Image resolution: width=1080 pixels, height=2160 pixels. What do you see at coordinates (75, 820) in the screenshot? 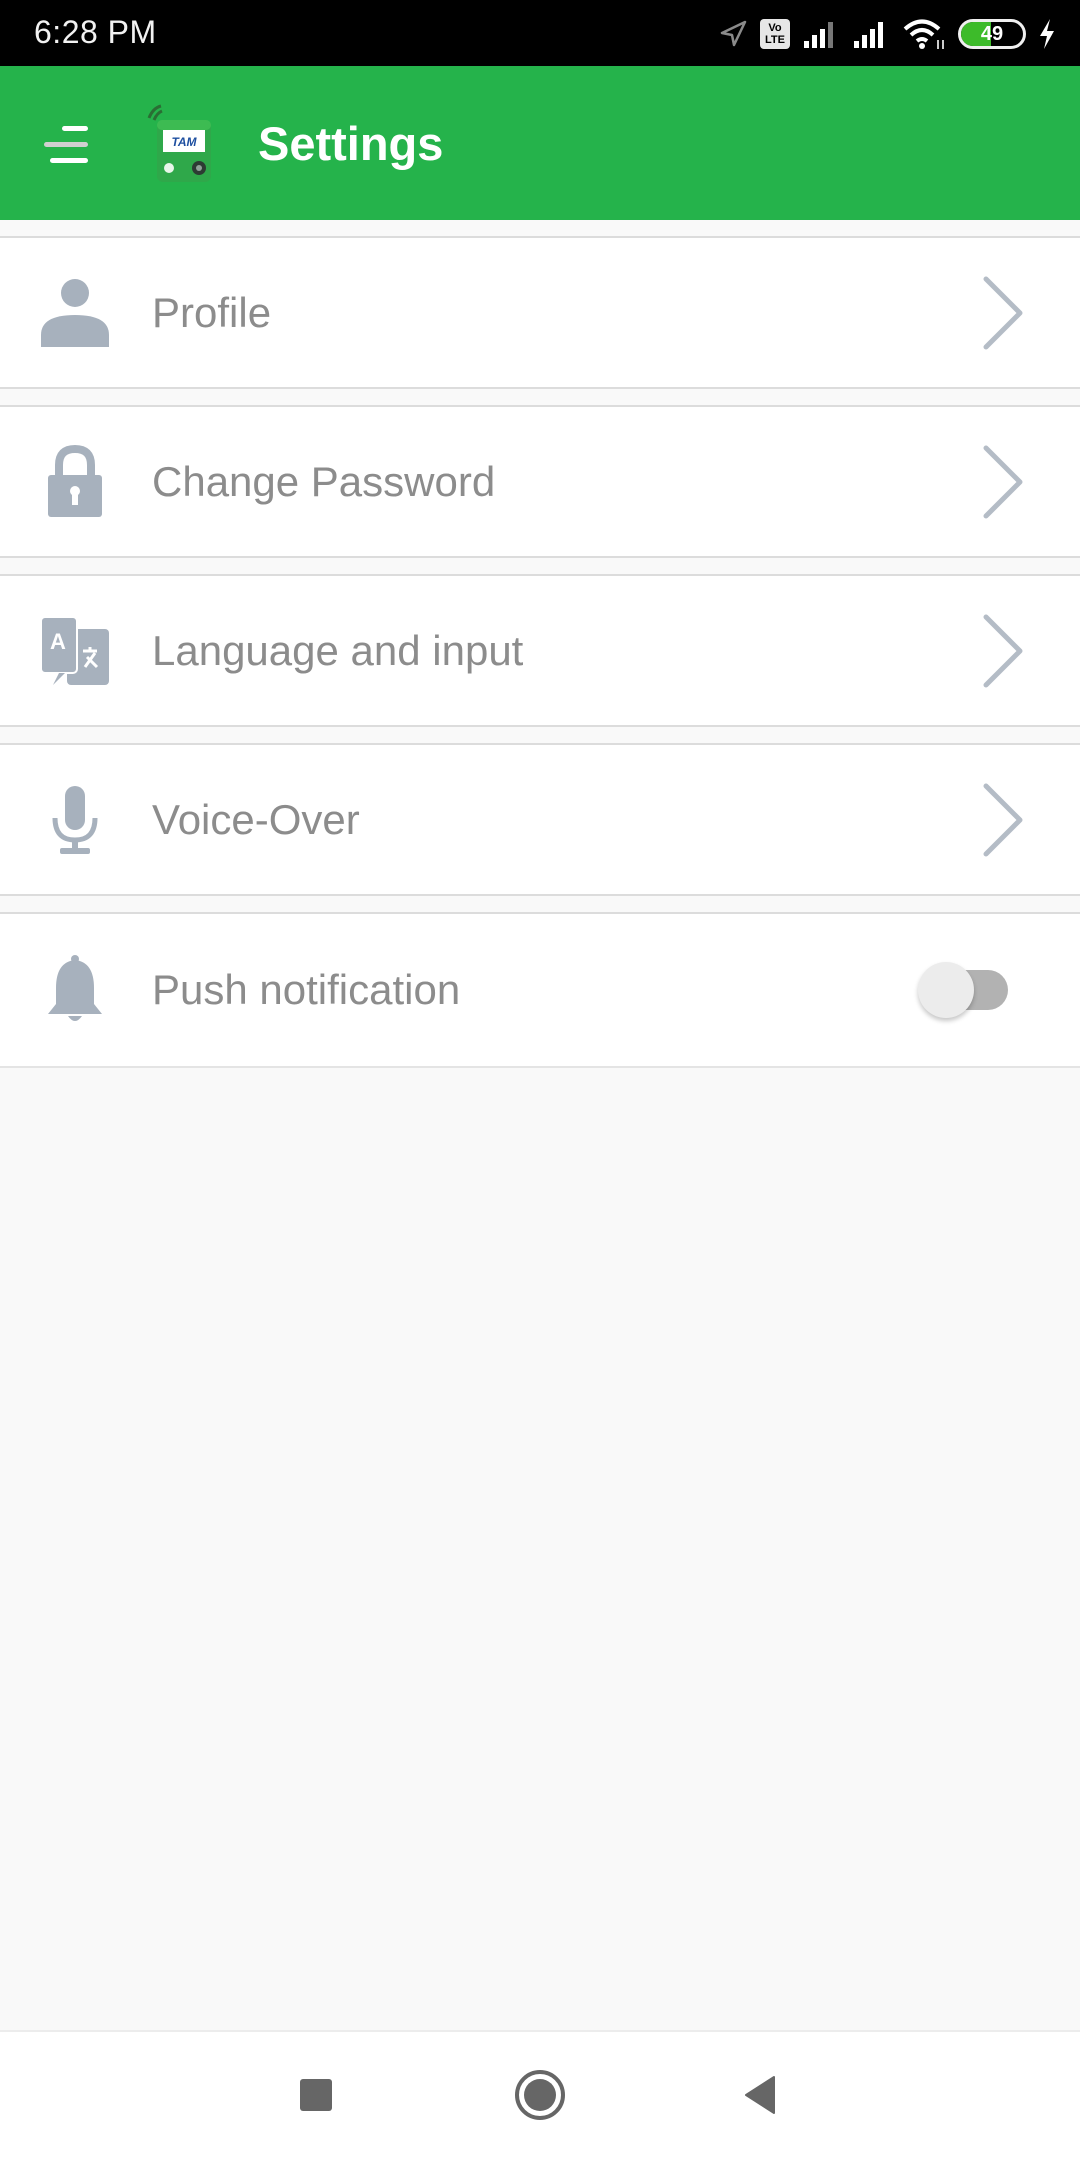
I see `microphone-icon` at bounding box center [75, 820].